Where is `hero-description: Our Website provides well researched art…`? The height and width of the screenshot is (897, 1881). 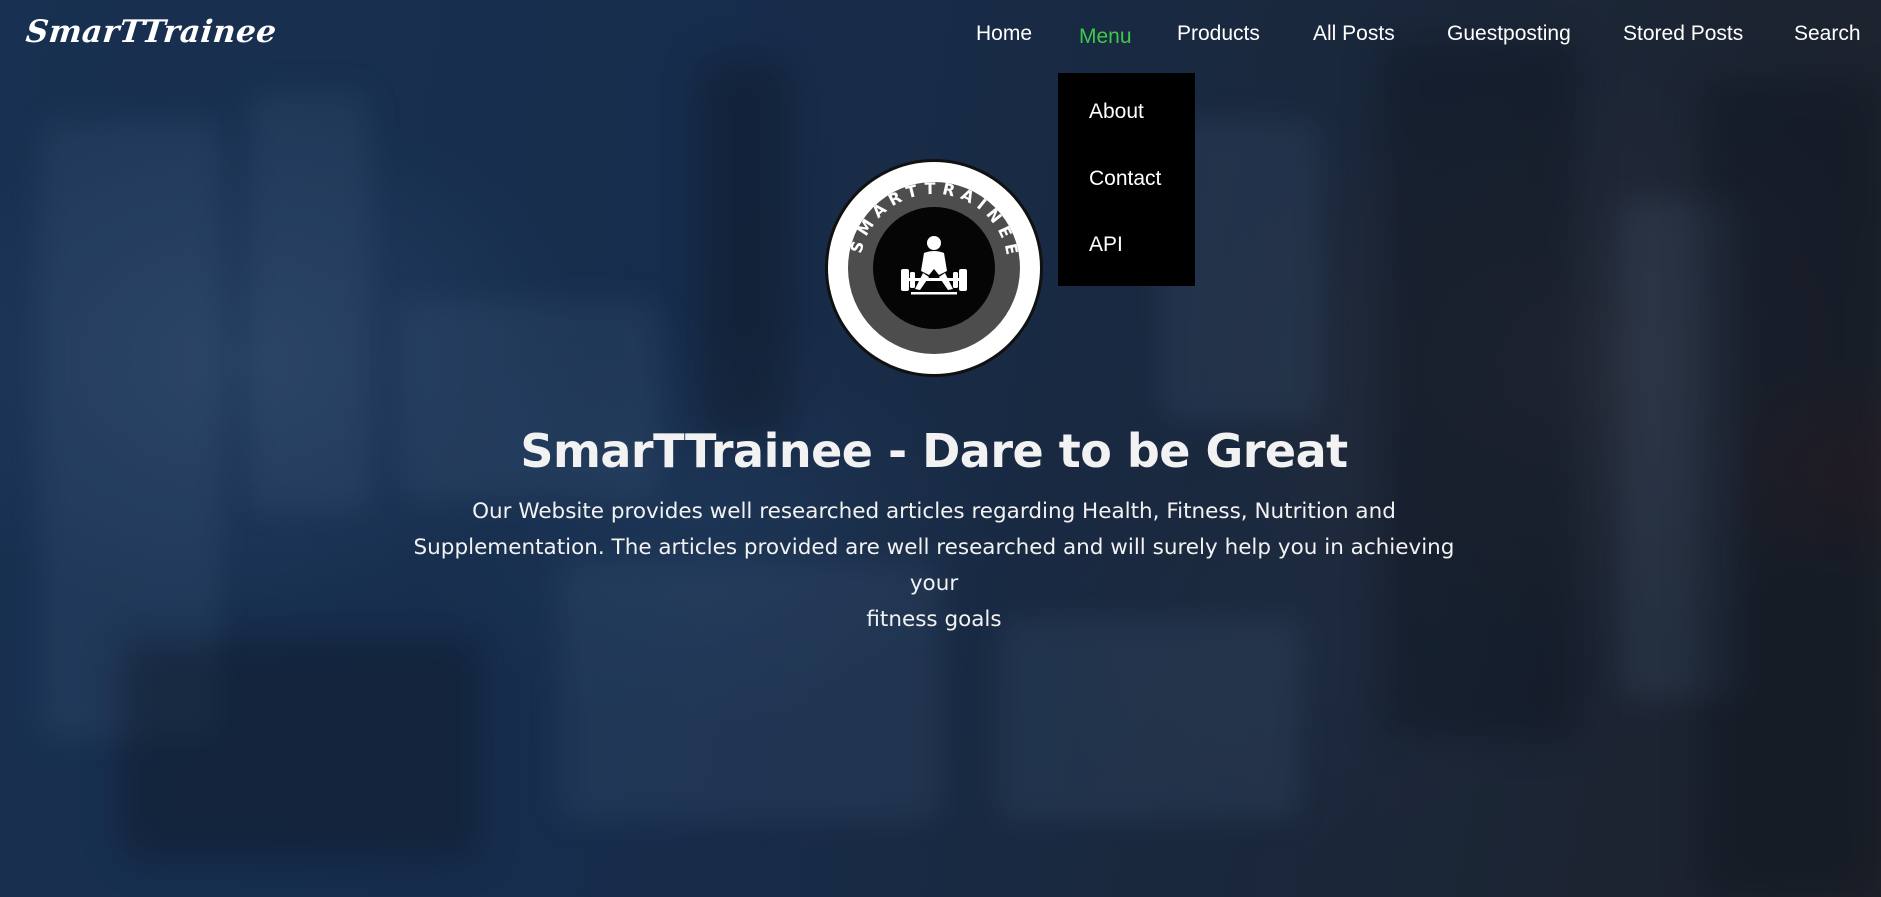
hero-description: Our Website provides well researched art… is located at coordinates (934, 566).